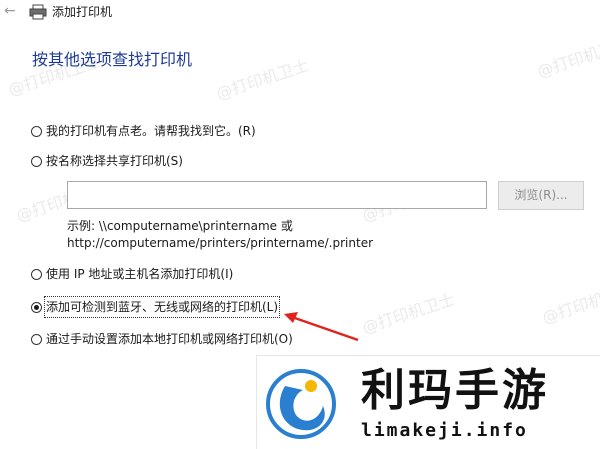 The width and height of the screenshot is (600, 449). I want to click on option-label: 通过手动设置添加本地打印机或网络打印机(O), so click(169, 339).